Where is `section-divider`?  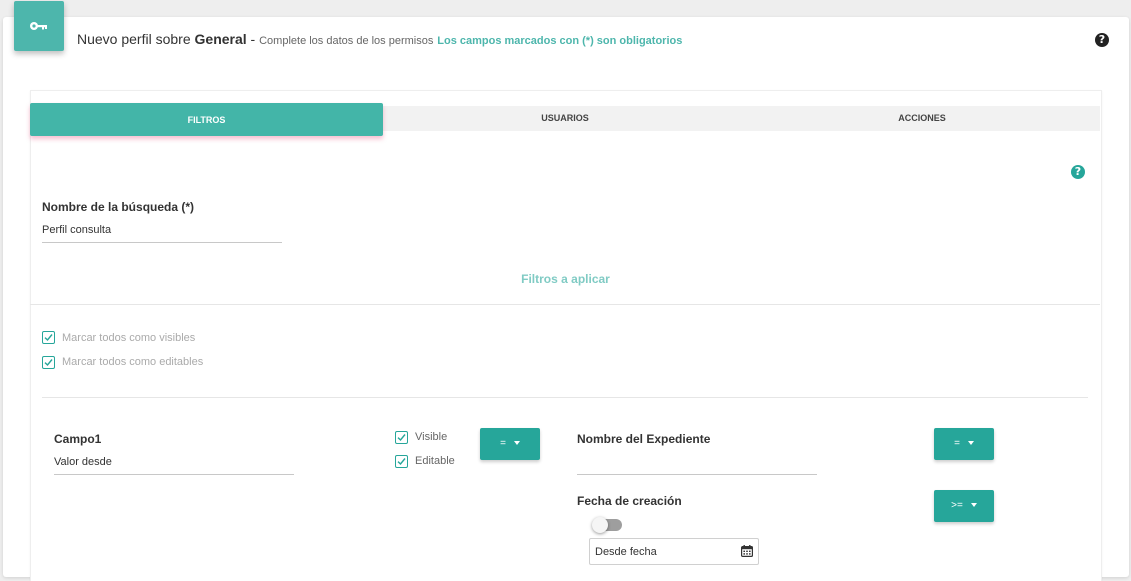
section-divider is located at coordinates (565, 304).